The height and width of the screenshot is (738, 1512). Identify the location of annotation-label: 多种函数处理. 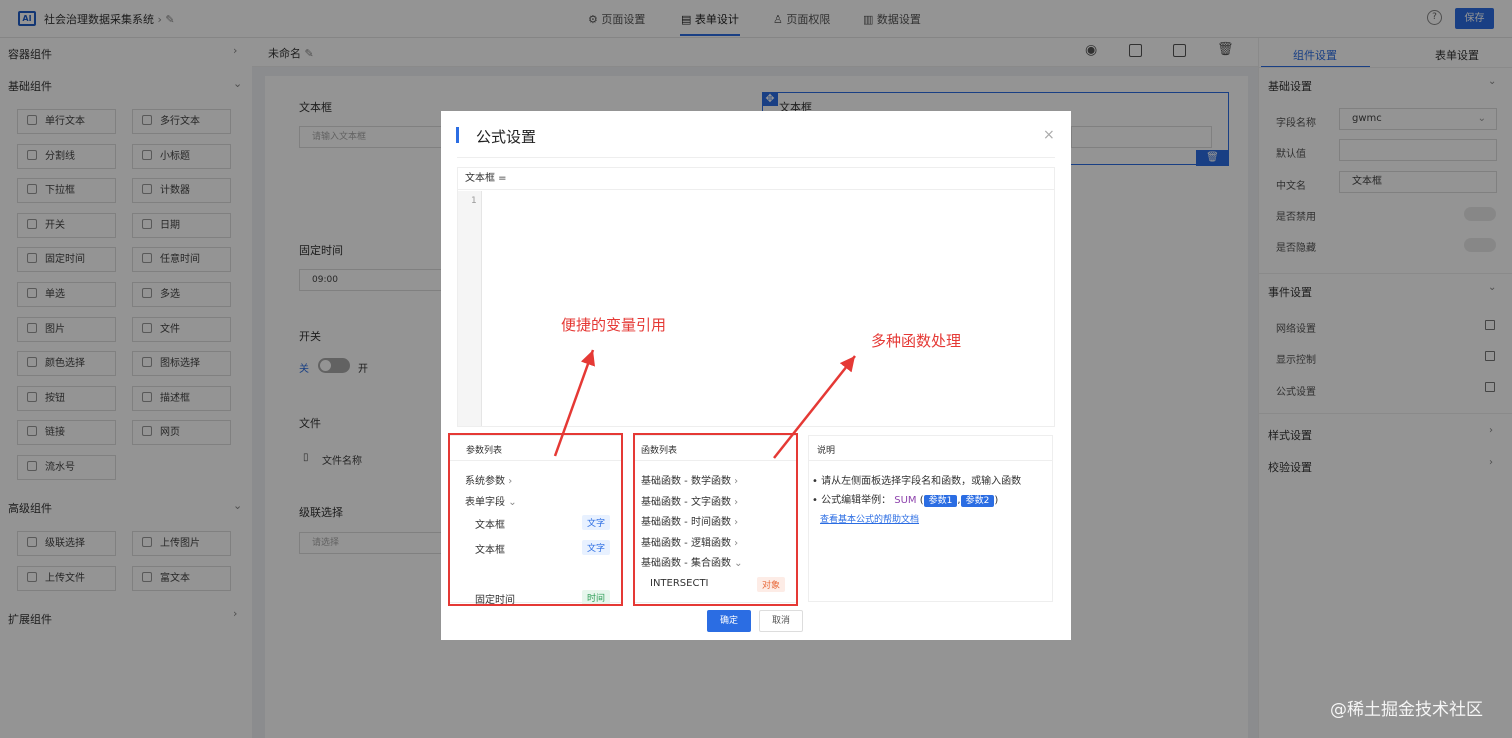
(916, 341).